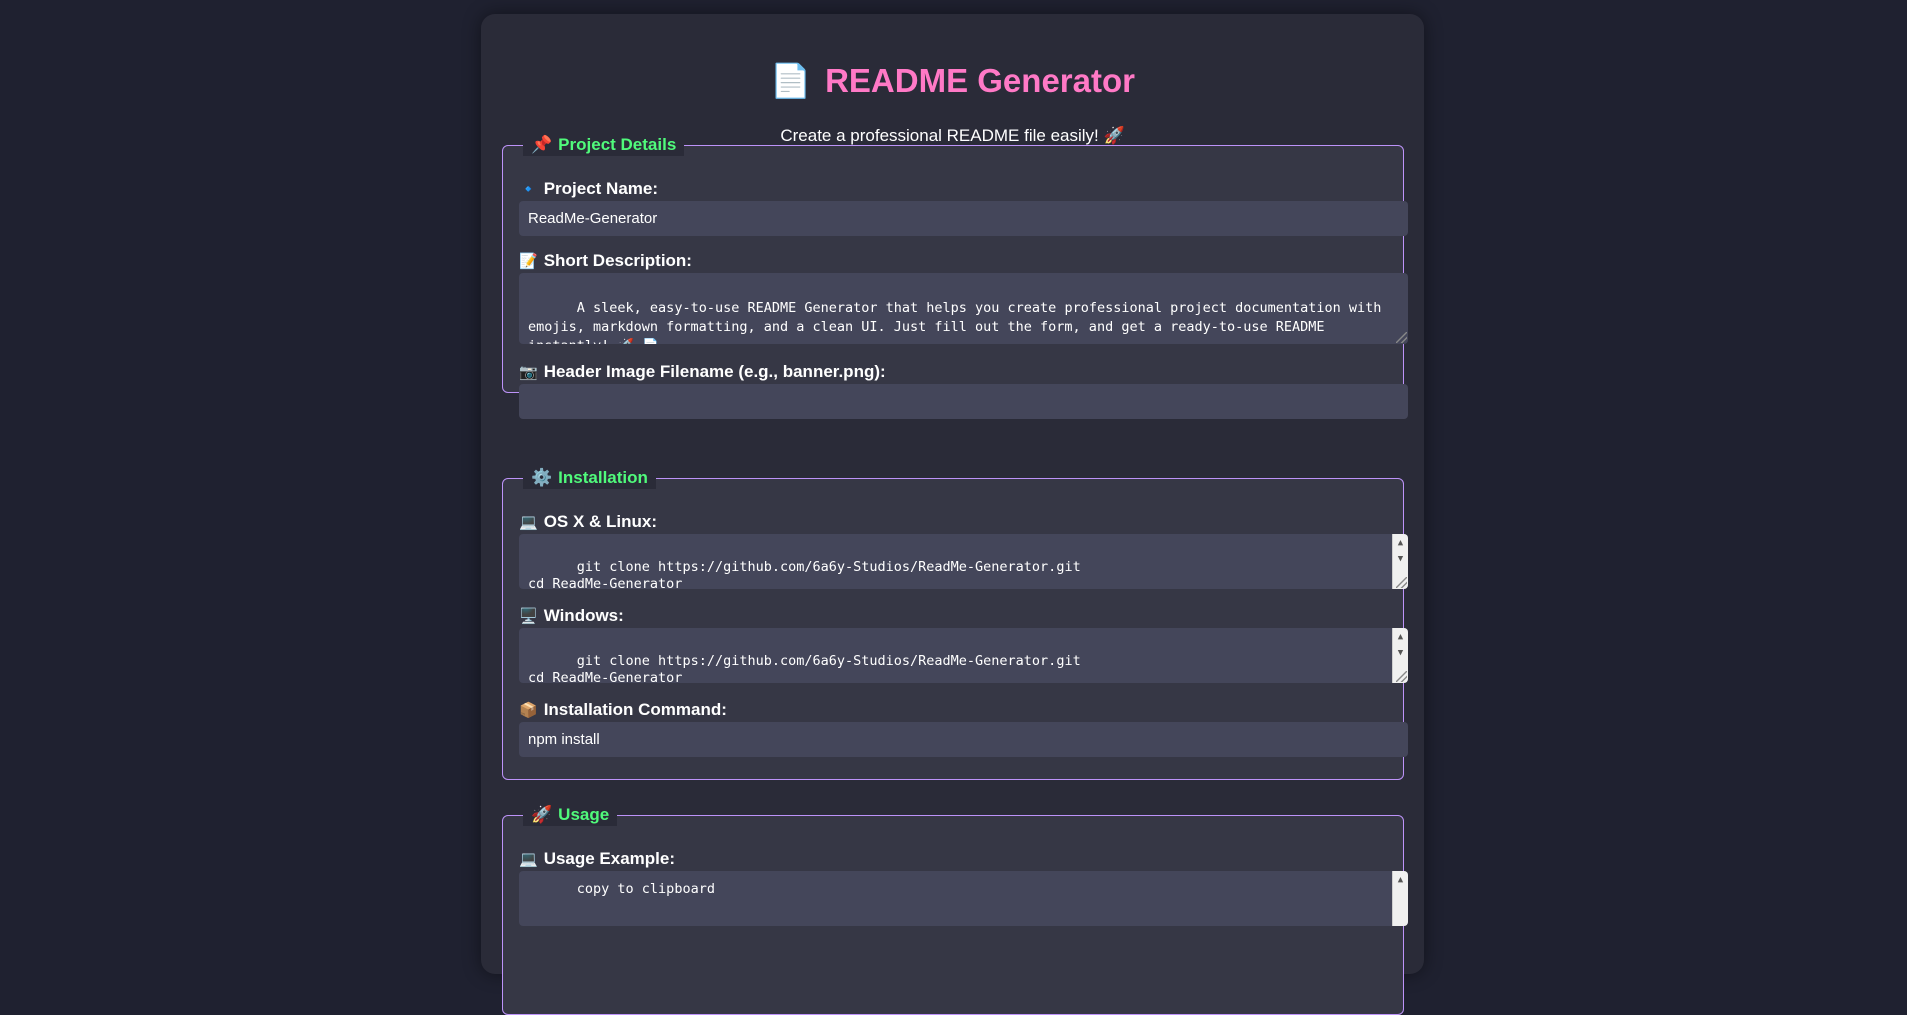 This screenshot has width=1907, height=1015. Describe the element at coordinates (528, 372) in the screenshot. I see `camera-icon: 📷` at that location.